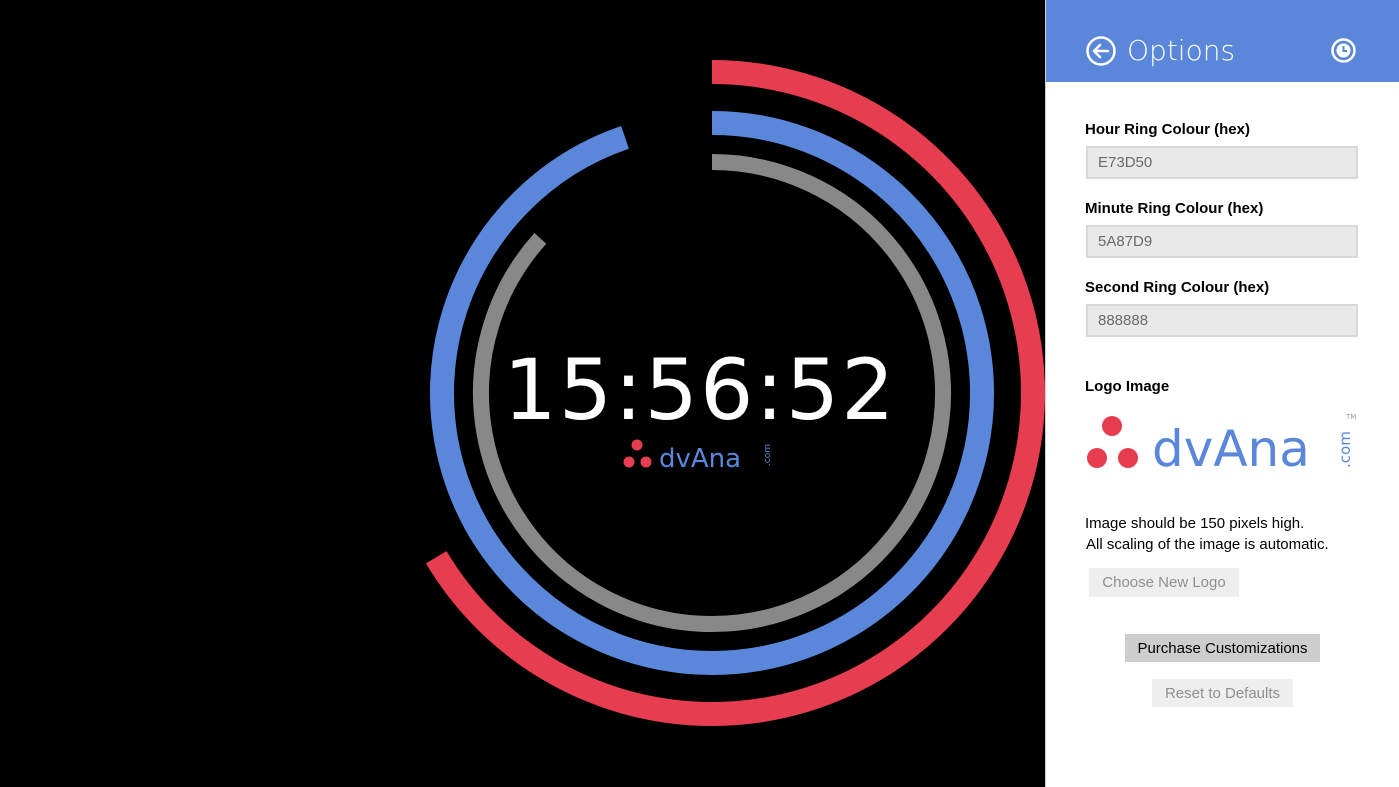 The image size is (1399, 787). Describe the element at coordinates (1222, 241) in the screenshot. I see `minute-color-input: 5A87D9` at that location.